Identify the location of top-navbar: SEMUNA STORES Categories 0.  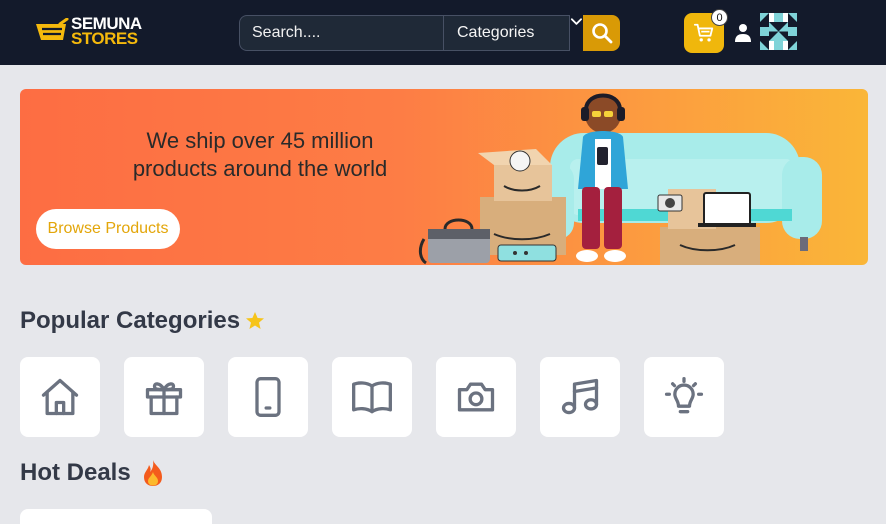
(443, 32).